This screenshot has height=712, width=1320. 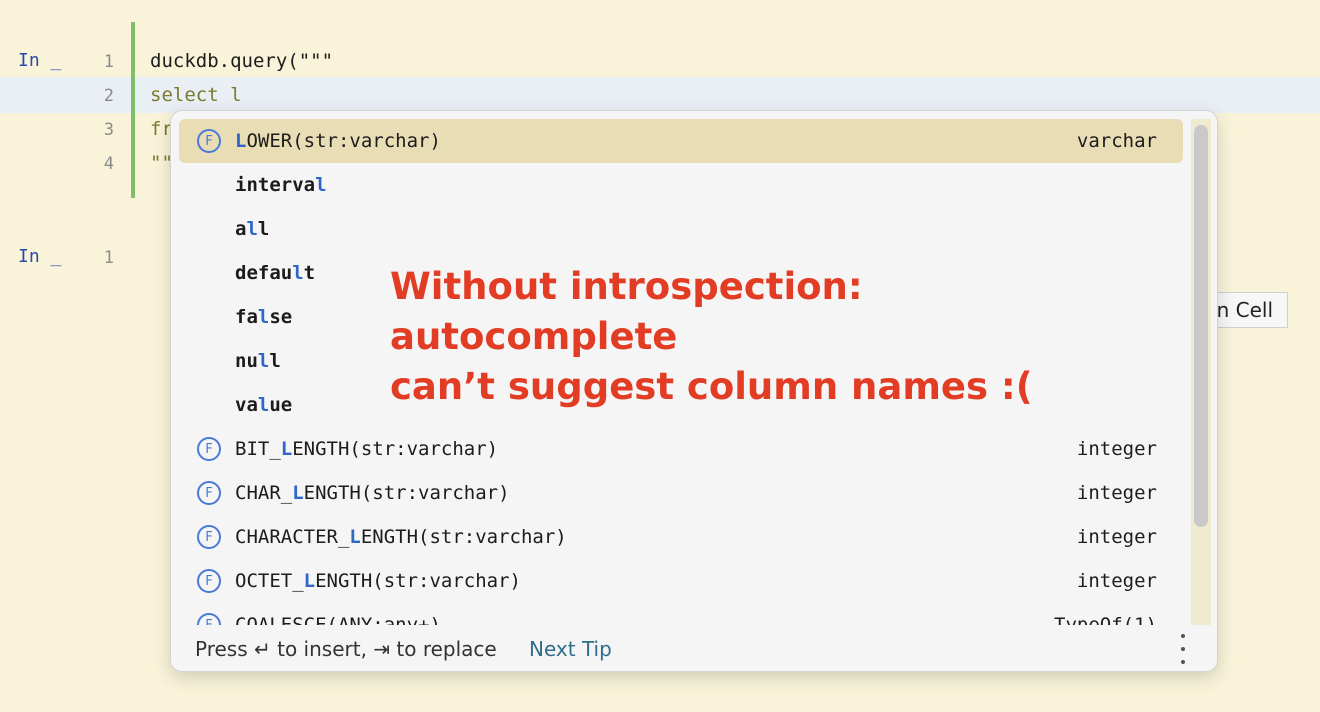 What do you see at coordinates (626, 311) in the screenshot?
I see `annotation-line-1: Without introspection: autocomplete` at bounding box center [626, 311].